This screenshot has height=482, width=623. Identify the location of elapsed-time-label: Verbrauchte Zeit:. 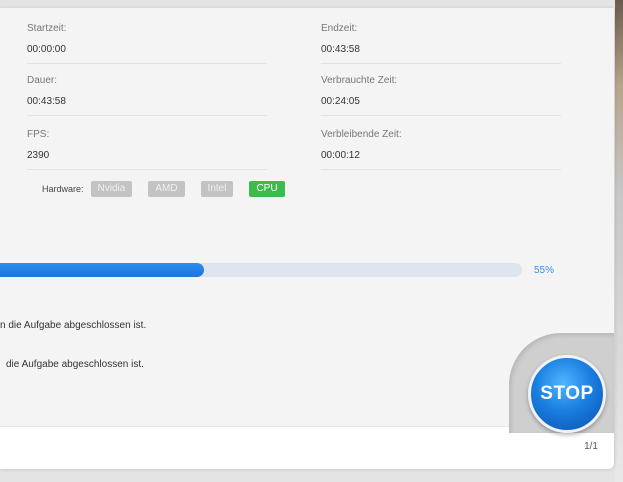
(359, 80).